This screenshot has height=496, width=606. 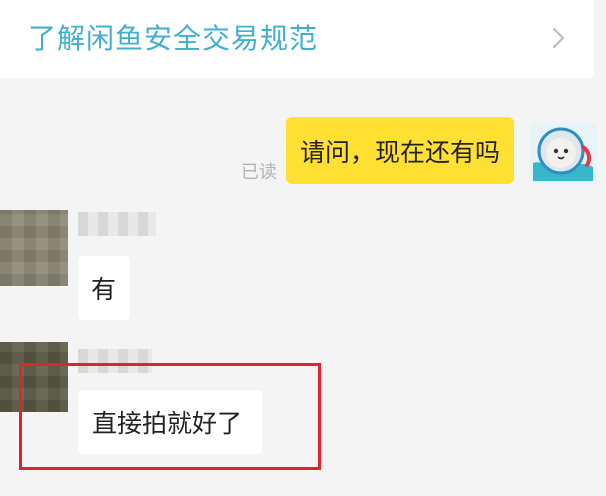 I want to click on message-bubble-received: 有, so click(x=104, y=288).